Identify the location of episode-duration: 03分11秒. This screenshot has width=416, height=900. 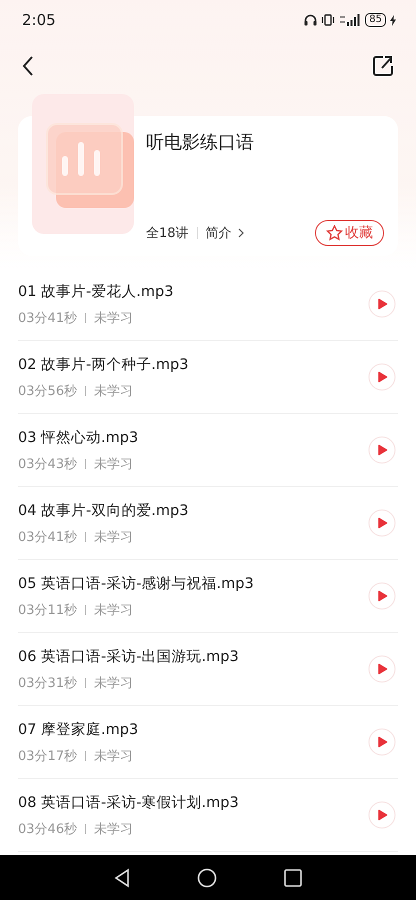
(48, 610).